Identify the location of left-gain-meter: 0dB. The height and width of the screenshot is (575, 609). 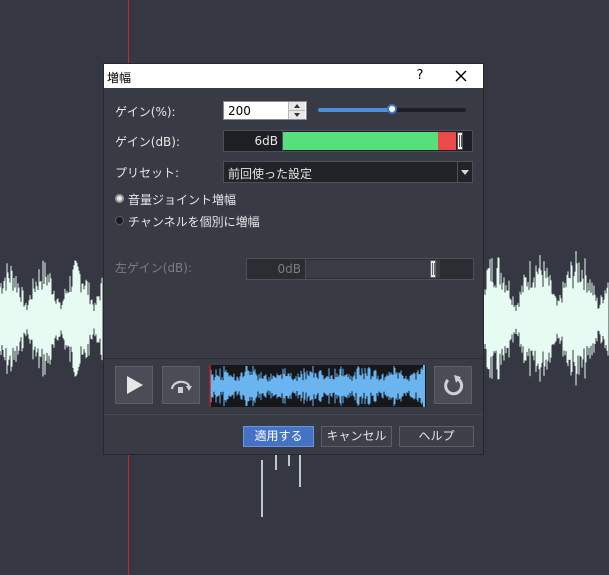
(360, 269).